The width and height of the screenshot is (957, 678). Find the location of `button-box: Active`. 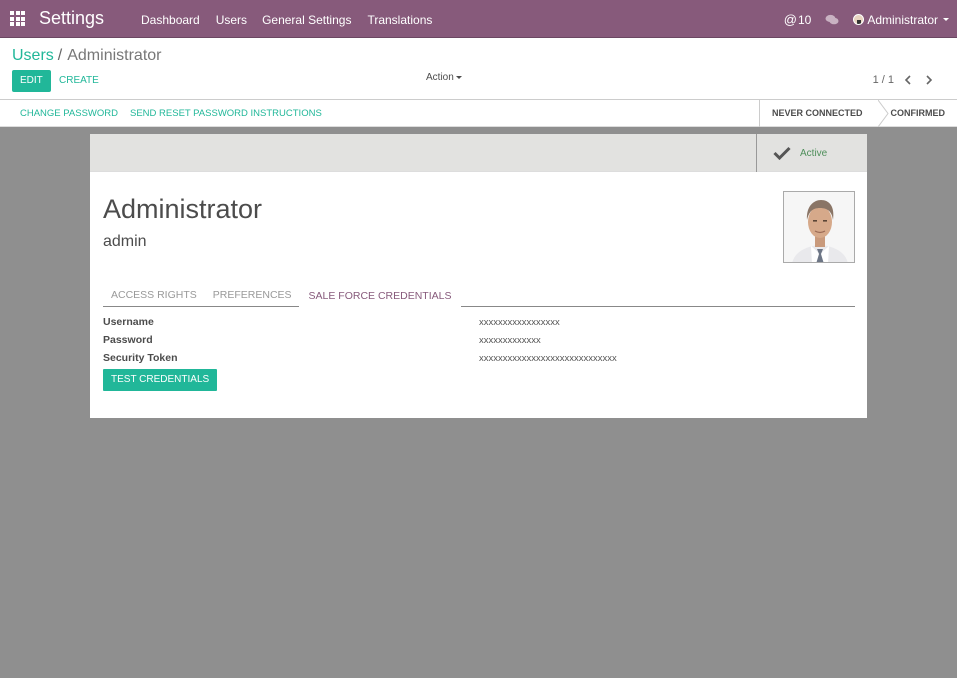

button-box: Active is located at coordinates (478, 153).